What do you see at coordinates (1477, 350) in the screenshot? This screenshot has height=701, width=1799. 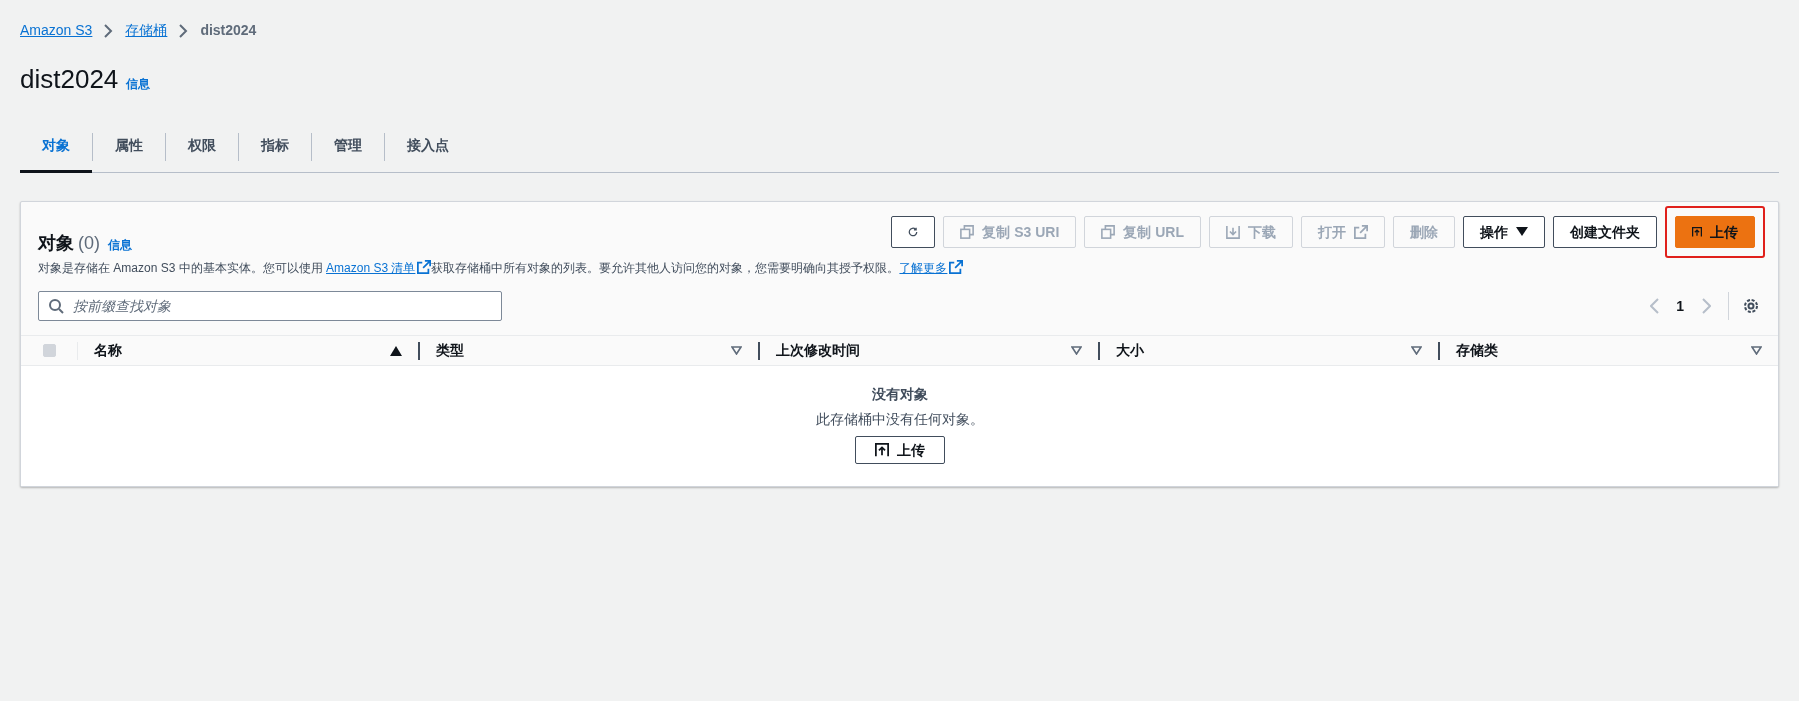 I see `column-header: 存储类` at bounding box center [1477, 350].